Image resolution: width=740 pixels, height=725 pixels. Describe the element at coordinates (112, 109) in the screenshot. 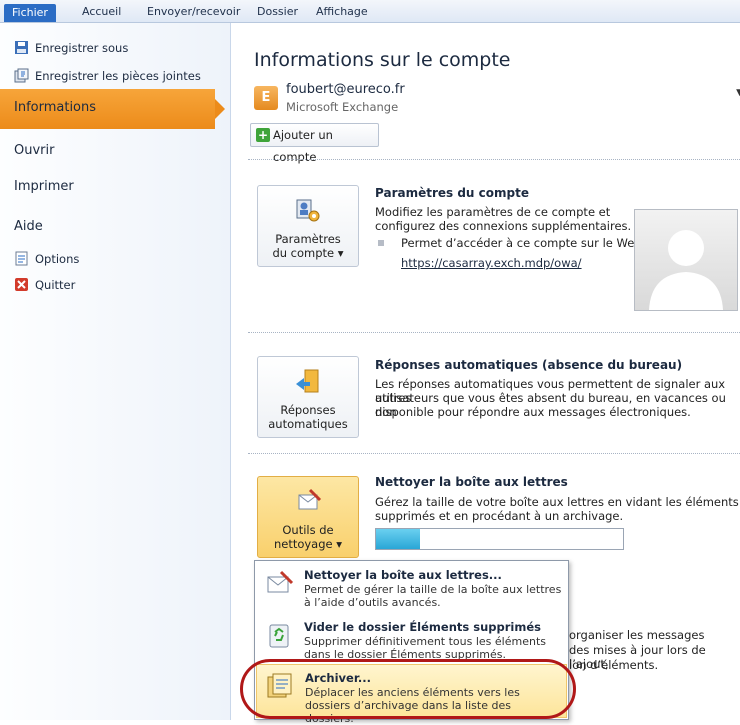

I see `sidebar-item-informations: Informations` at that location.